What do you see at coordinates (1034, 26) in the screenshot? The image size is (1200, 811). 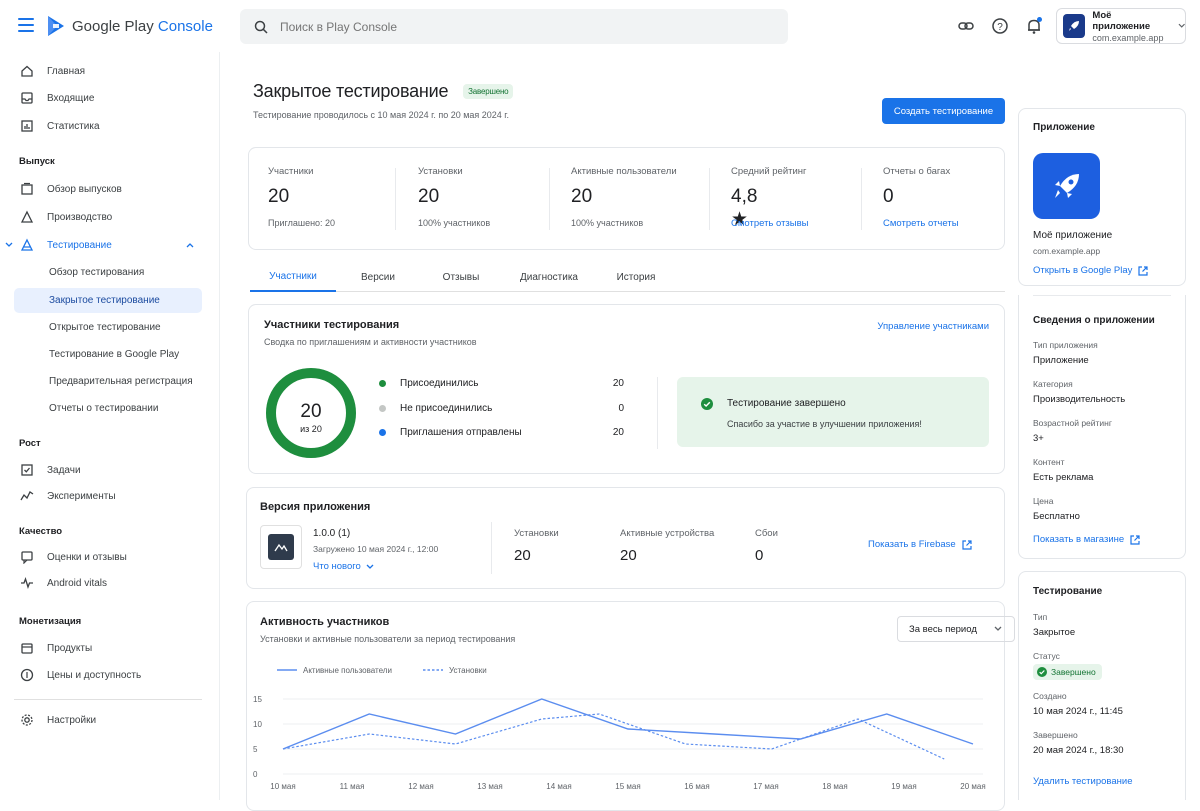 I see `notifications-icon` at bounding box center [1034, 26].